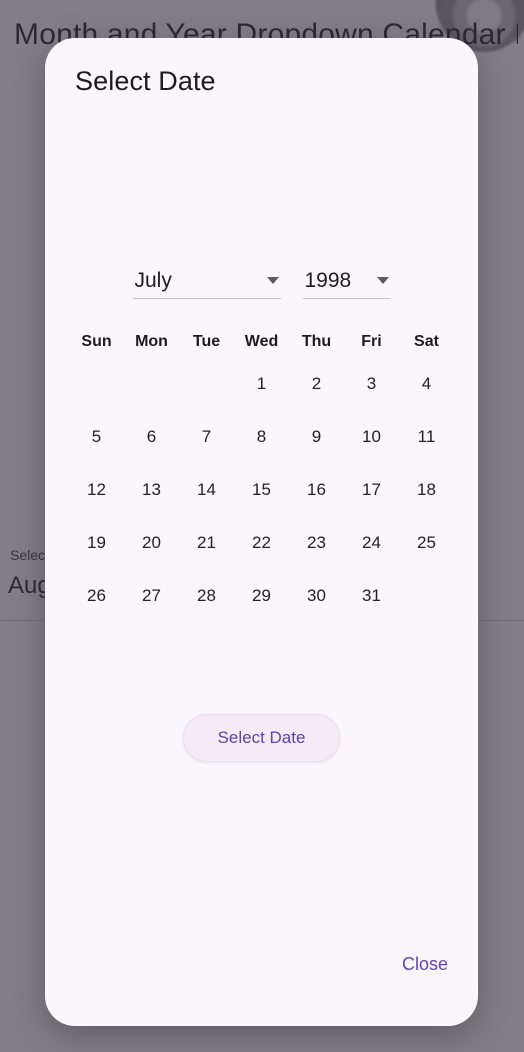 This screenshot has height=1052, width=524. What do you see at coordinates (316, 489) in the screenshot?
I see `calendar-day-cell: 16` at bounding box center [316, 489].